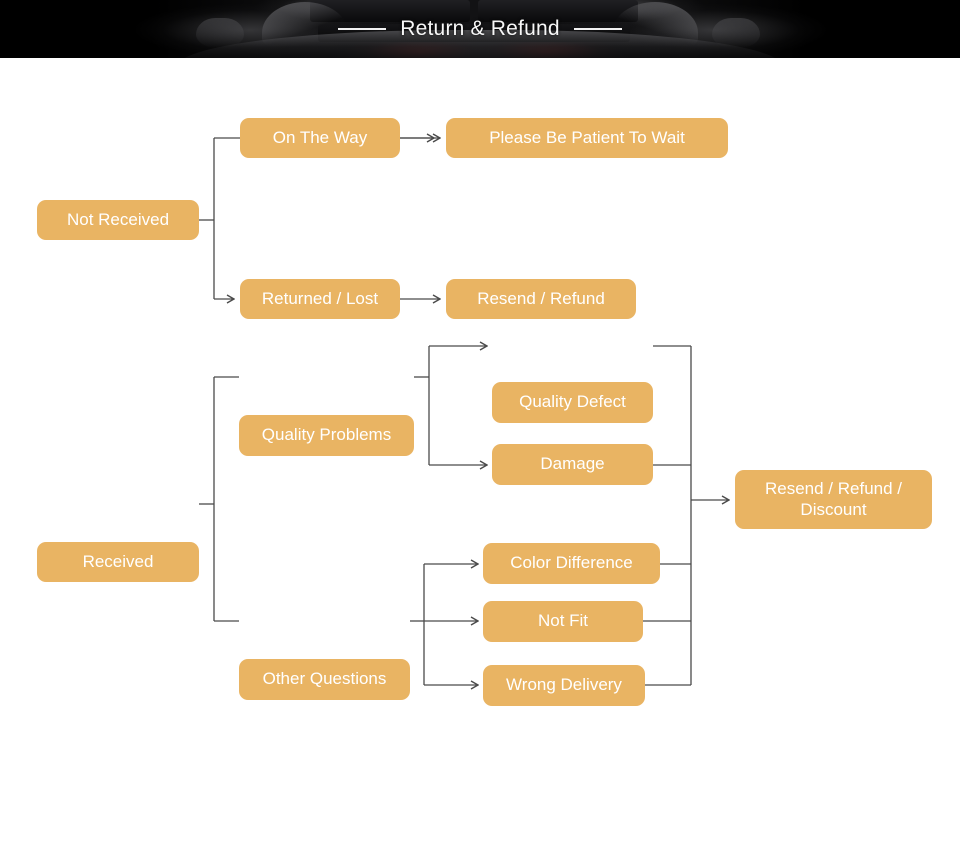  I want to click on node-resend-refund-discount: Resend / Refund / Discount, so click(833, 499).